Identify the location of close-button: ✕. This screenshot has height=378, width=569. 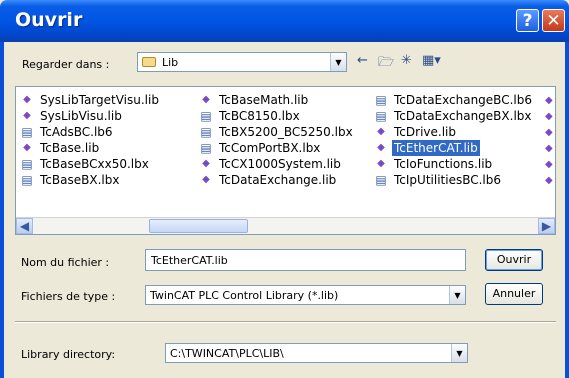
(553, 20).